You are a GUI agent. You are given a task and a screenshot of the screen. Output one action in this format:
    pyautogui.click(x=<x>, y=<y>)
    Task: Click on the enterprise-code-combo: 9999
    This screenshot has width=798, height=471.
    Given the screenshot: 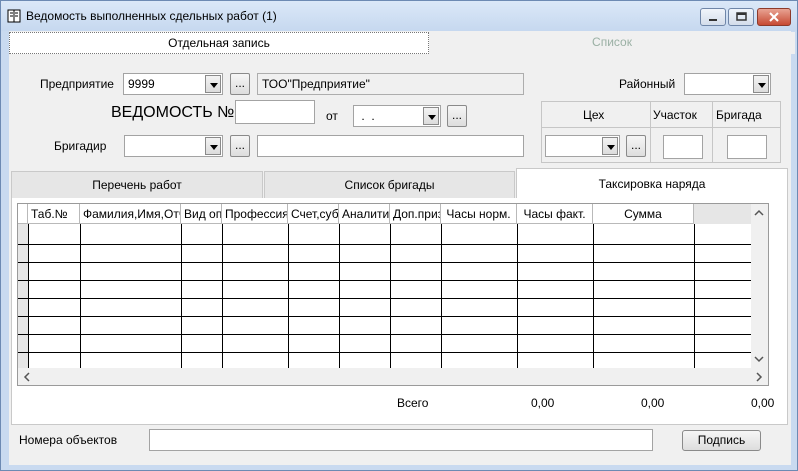 What is the action you would take?
    pyautogui.click(x=173, y=84)
    